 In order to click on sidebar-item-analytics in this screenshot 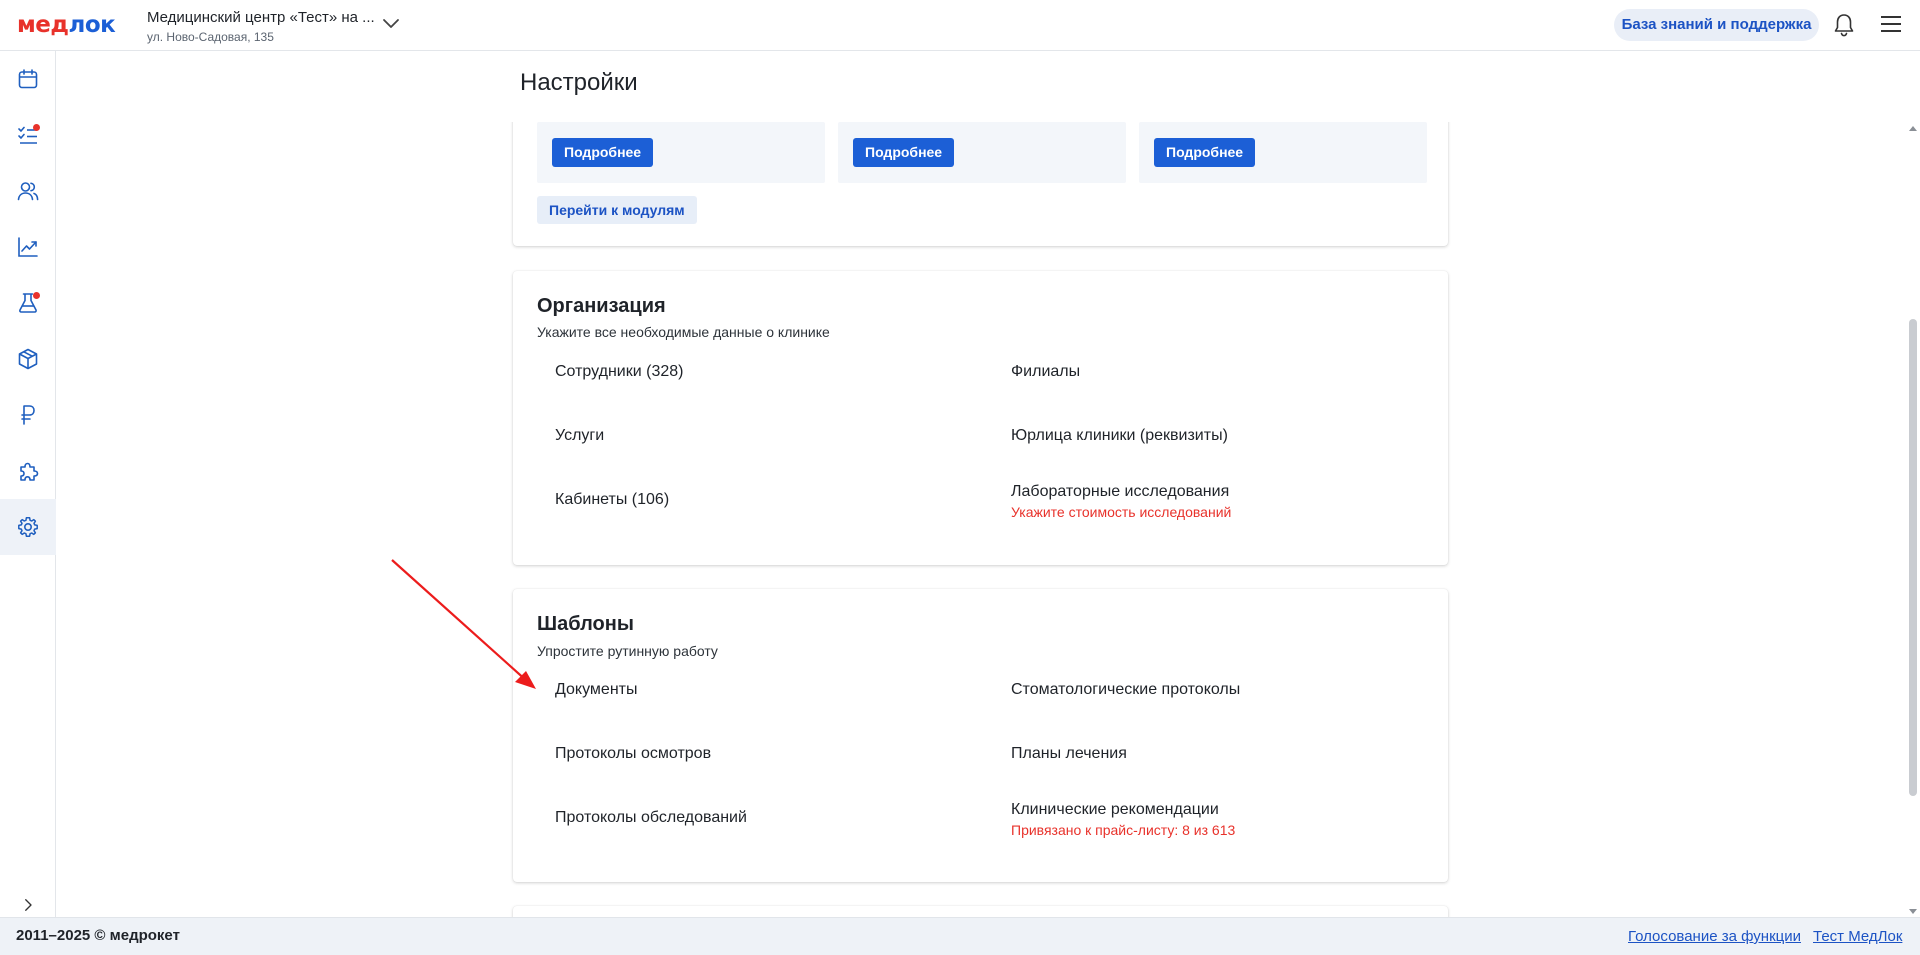, I will do `click(28, 247)`.